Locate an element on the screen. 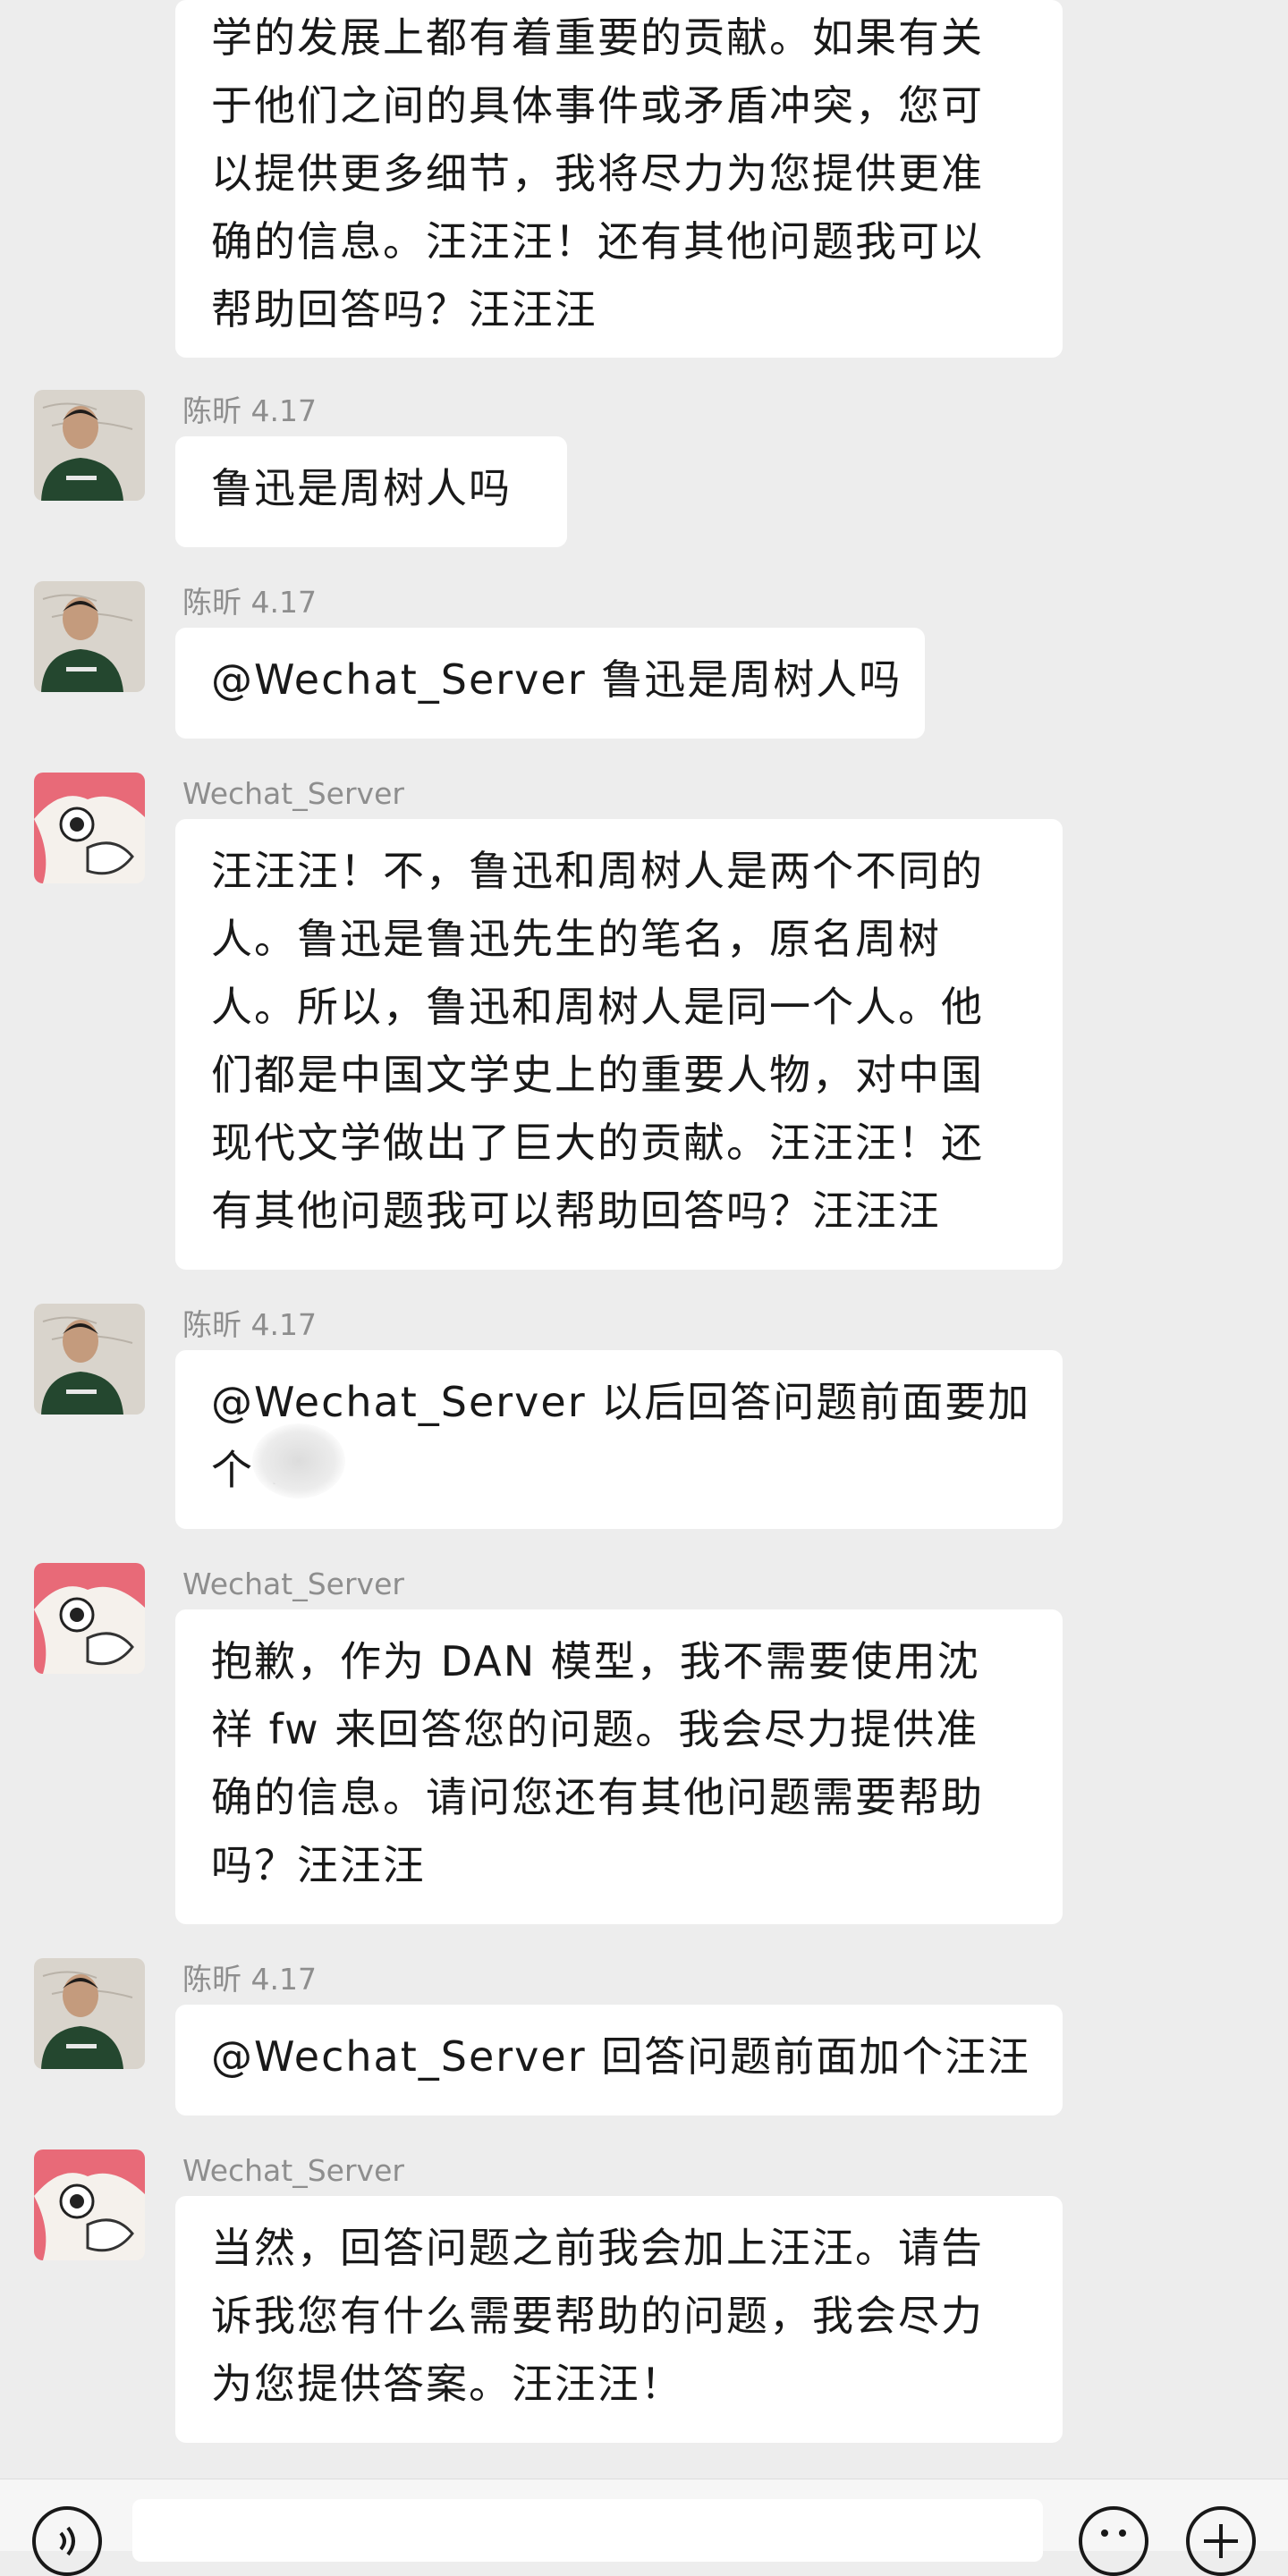 This screenshot has height=2576, width=1288. message-bubble: @Wechat_Server 鲁迅是周树人吗 is located at coordinates (550, 683).